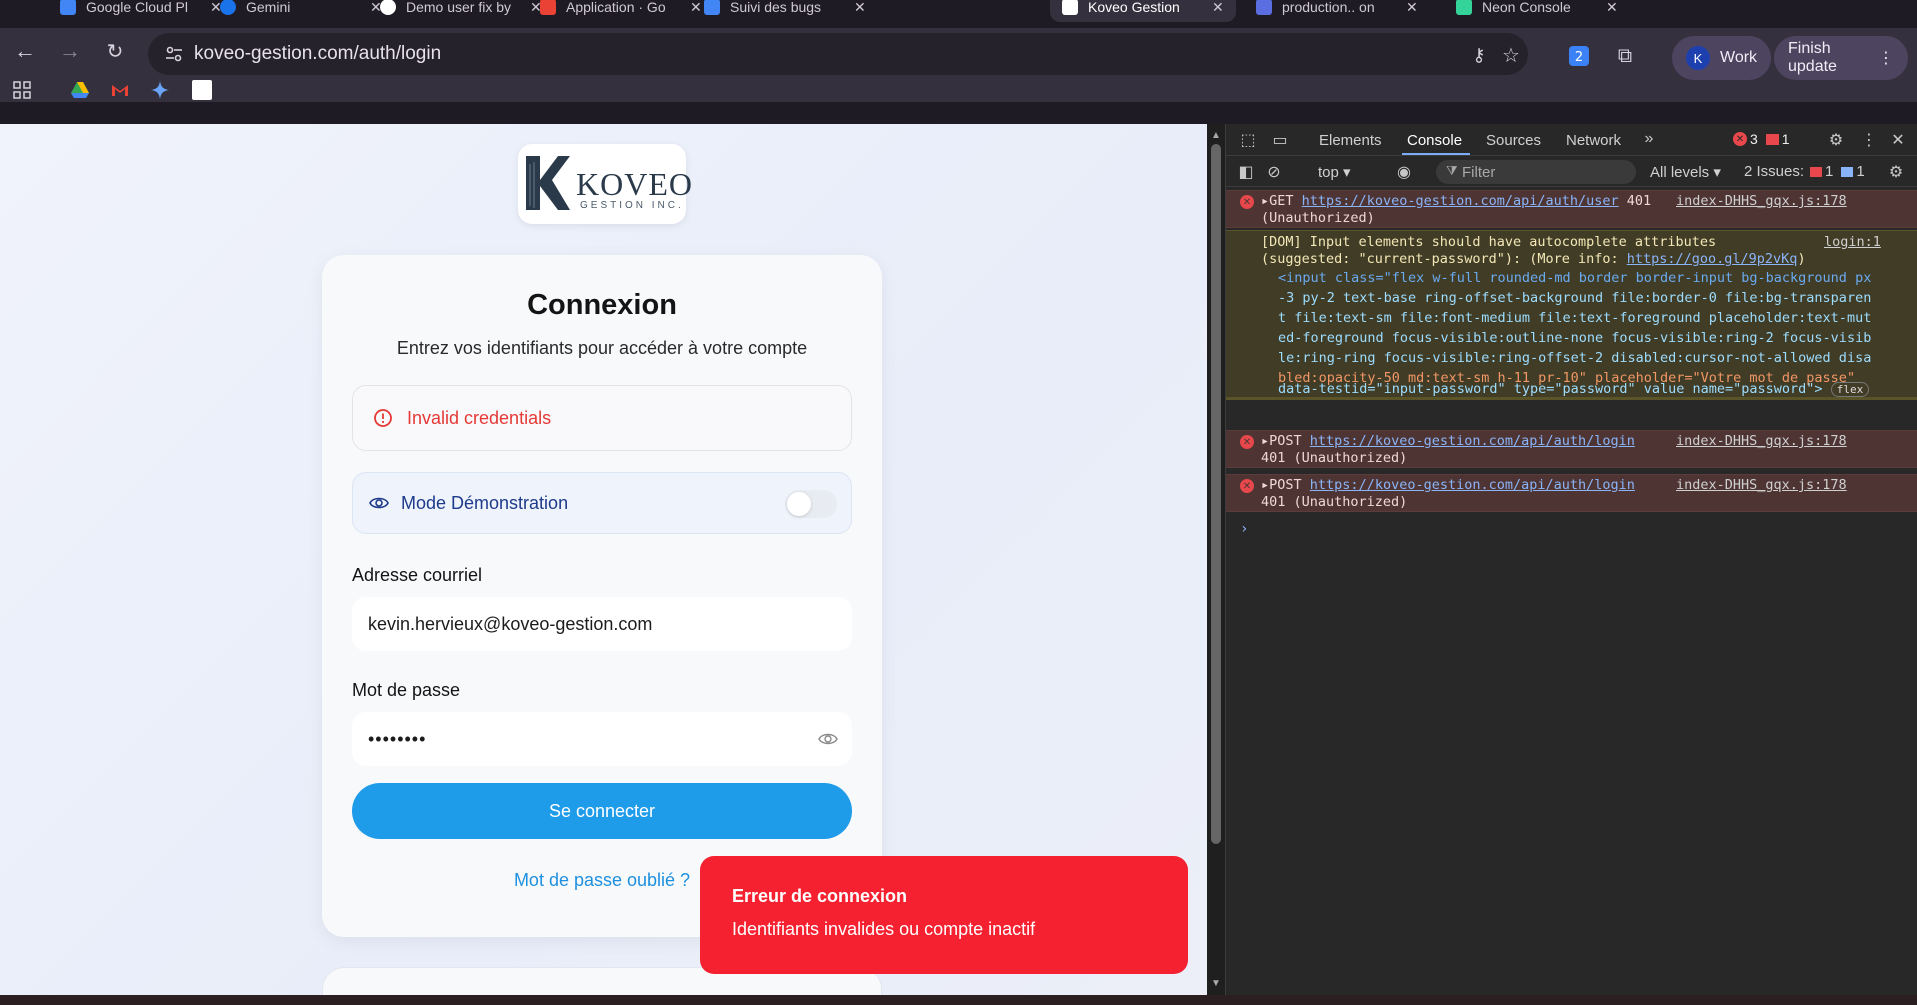 Image resolution: width=1917 pixels, height=1005 pixels. I want to click on back-icon: ←, so click(25, 51).